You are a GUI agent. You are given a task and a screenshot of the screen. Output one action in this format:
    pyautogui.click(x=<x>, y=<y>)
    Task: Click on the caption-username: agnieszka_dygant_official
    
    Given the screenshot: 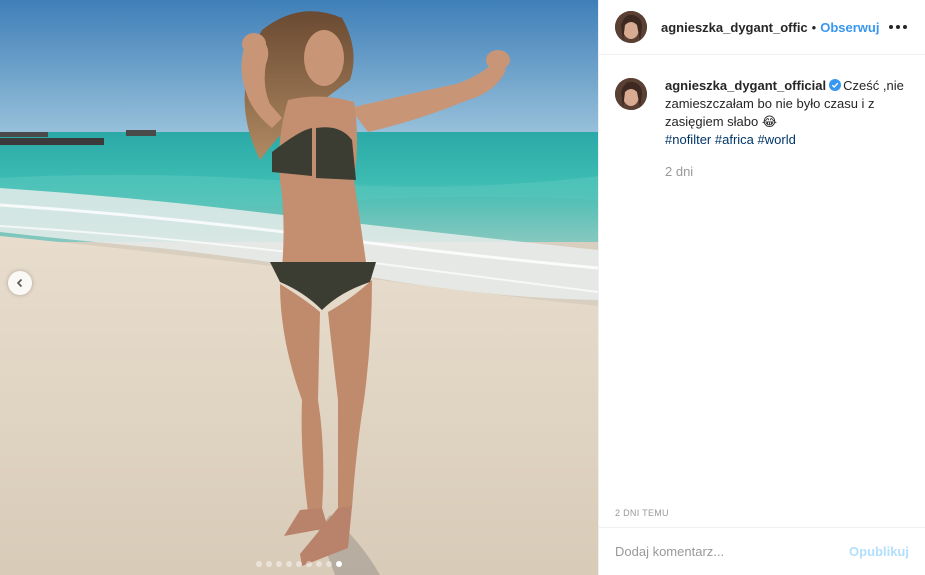 What is the action you would take?
    pyautogui.click(x=745, y=85)
    